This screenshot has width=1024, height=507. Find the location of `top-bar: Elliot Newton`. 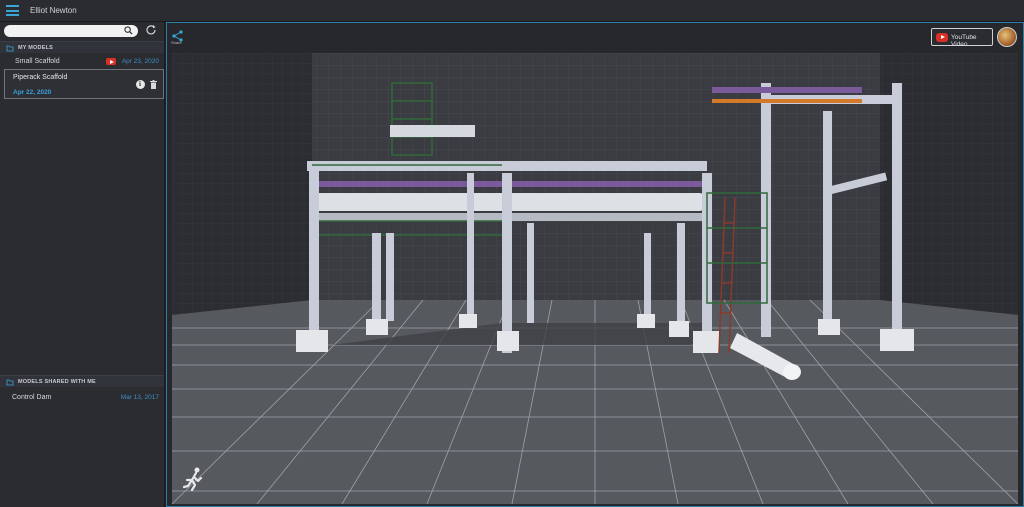

top-bar: Elliot Newton is located at coordinates (512, 11).